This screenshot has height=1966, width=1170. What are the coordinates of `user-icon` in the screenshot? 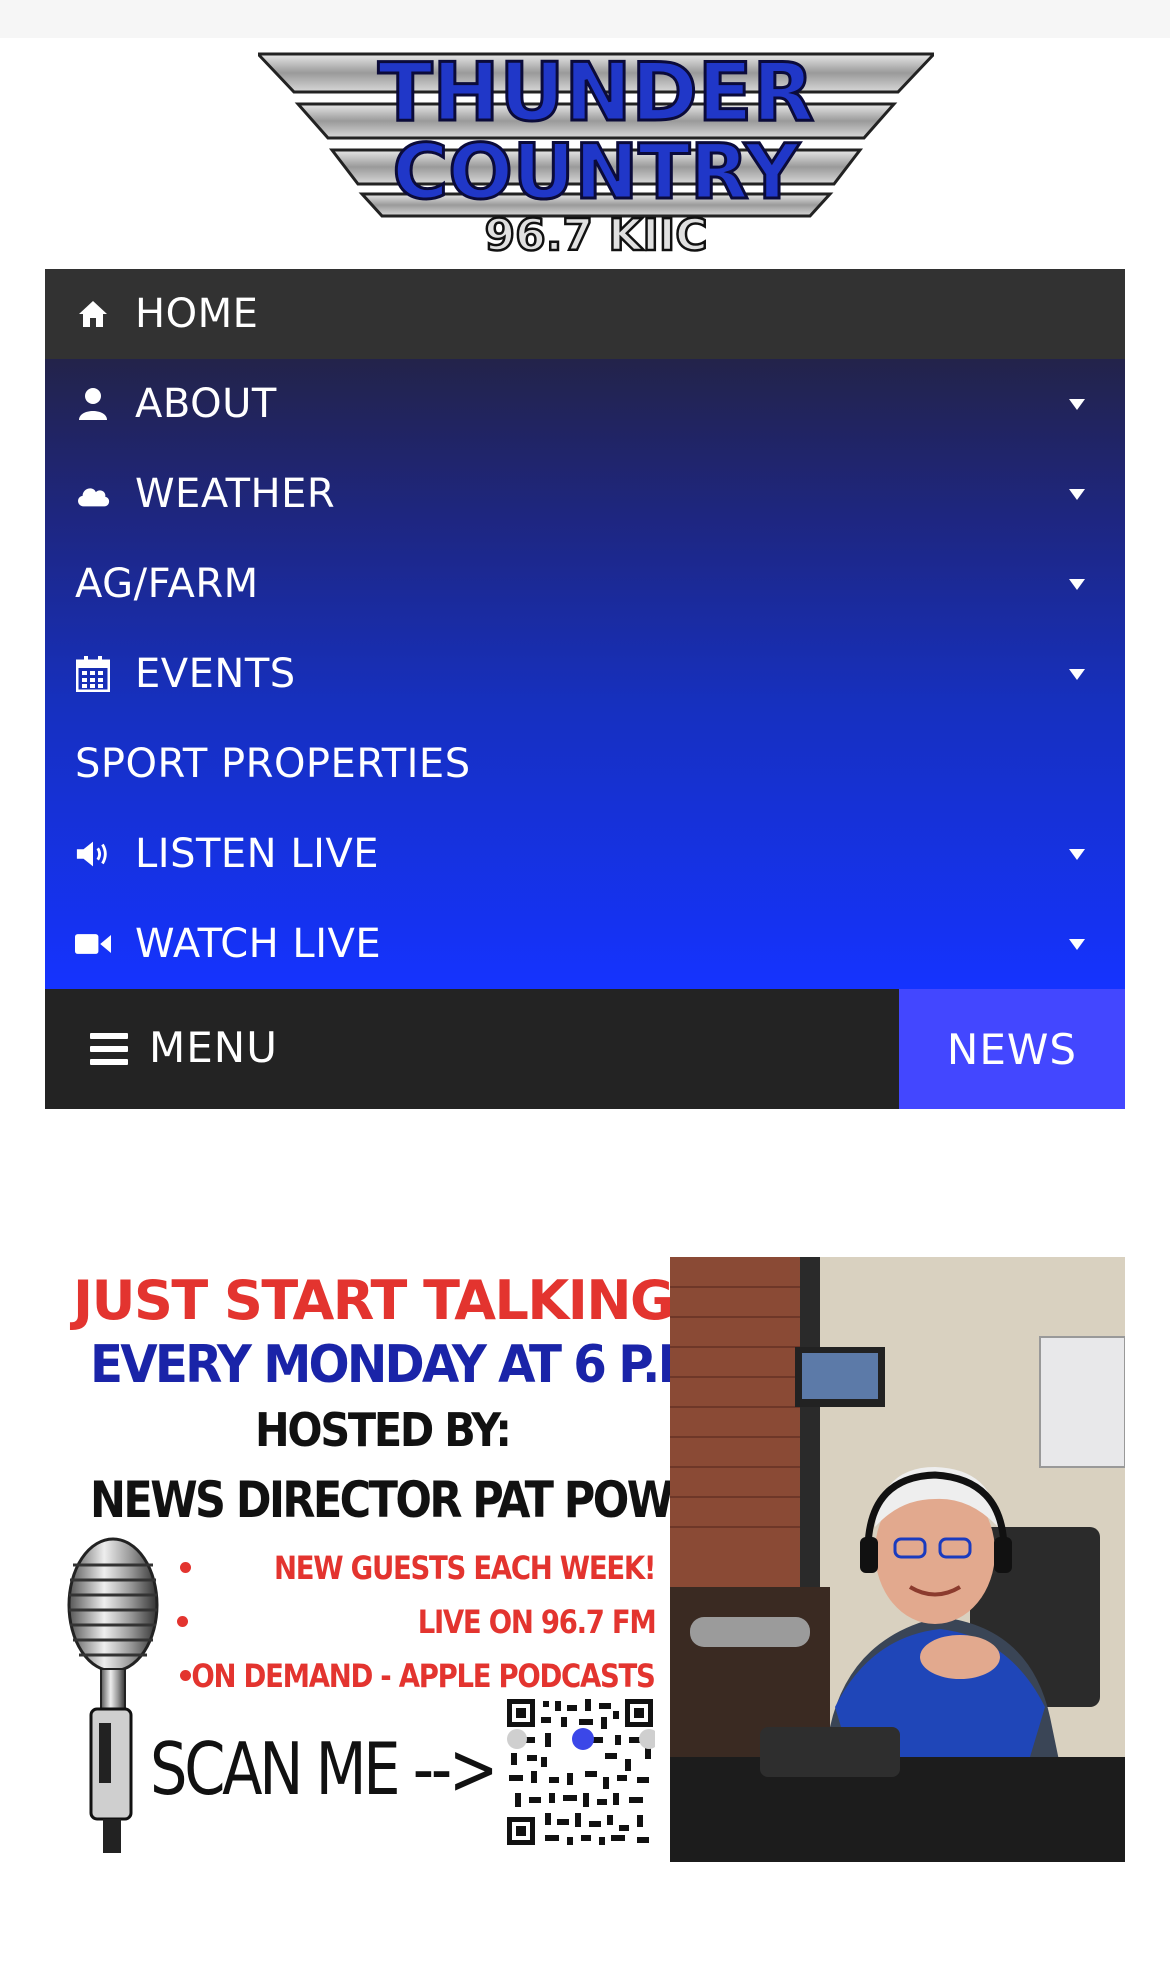 It's located at (93, 404).